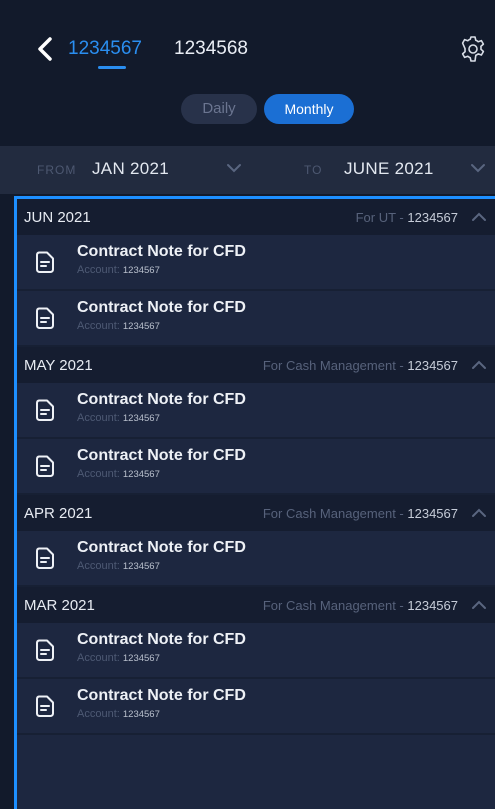 The image size is (495, 809). Describe the element at coordinates (105, 49) in the screenshot. I see `account-tab-1: 1234567` at that location.